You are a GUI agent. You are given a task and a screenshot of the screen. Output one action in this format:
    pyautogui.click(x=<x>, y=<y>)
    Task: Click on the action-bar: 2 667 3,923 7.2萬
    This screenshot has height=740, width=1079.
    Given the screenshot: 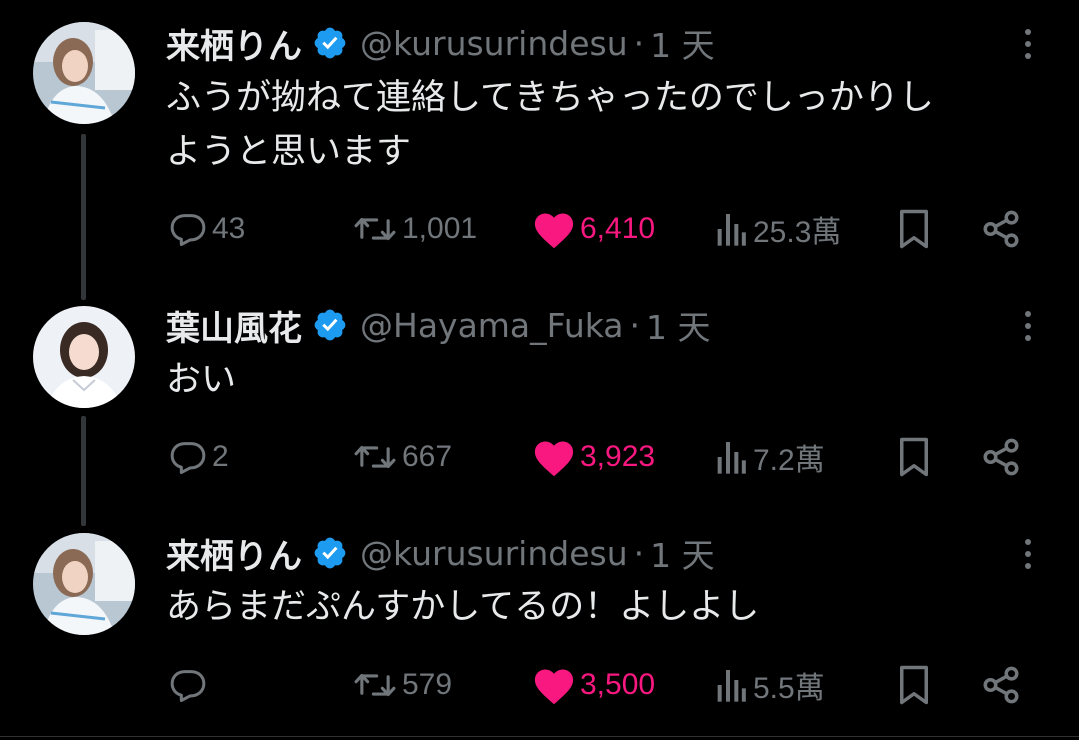 What is the action you would take?
    pyautogui.click(x=539, y=457)
    